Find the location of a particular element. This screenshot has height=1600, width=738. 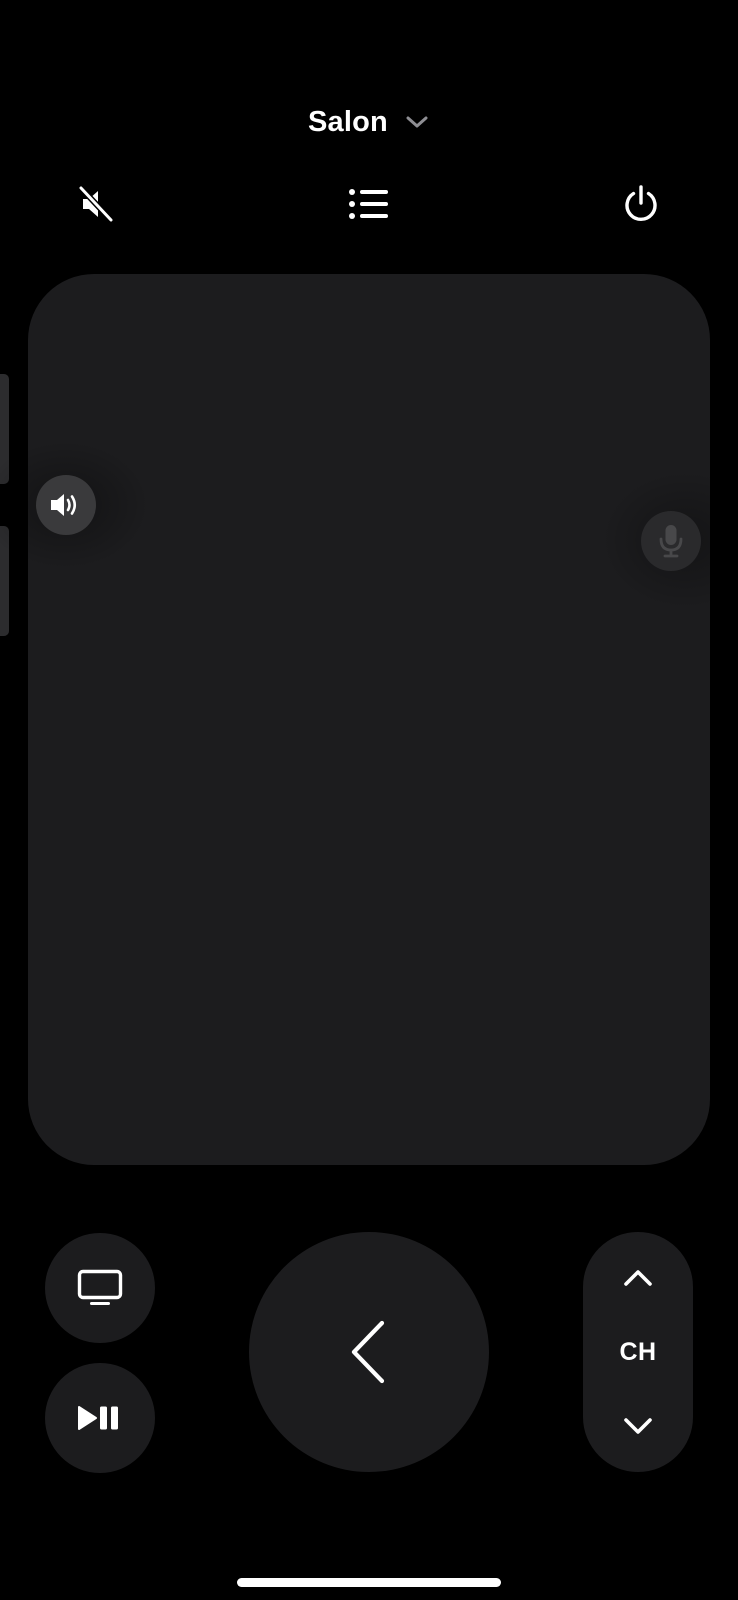

power-button is located at coordinates (641, 204).